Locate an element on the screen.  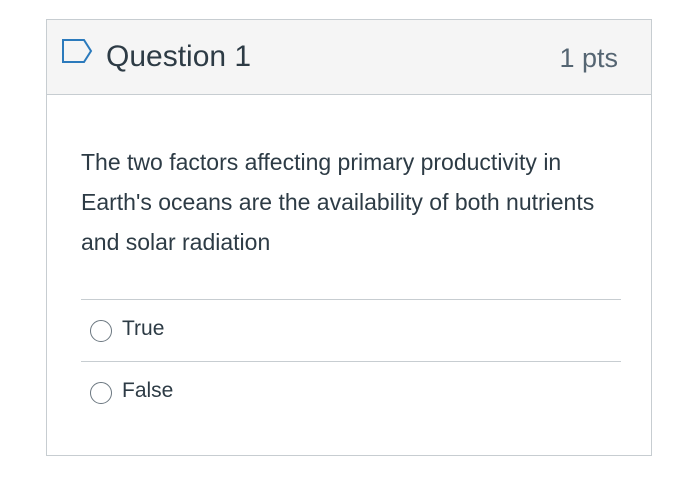
question-title: Question 1 is located at coordinates (179, 56).